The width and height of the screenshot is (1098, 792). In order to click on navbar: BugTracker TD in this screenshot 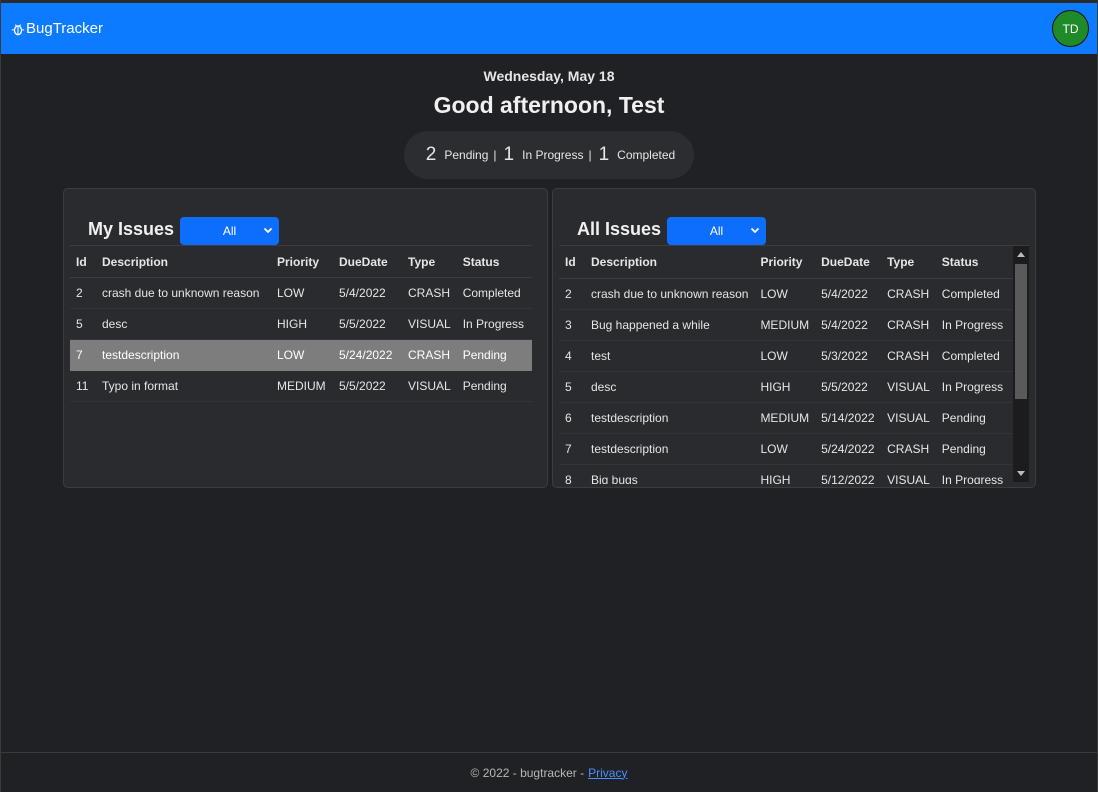, I will do `click(549, 28)`.